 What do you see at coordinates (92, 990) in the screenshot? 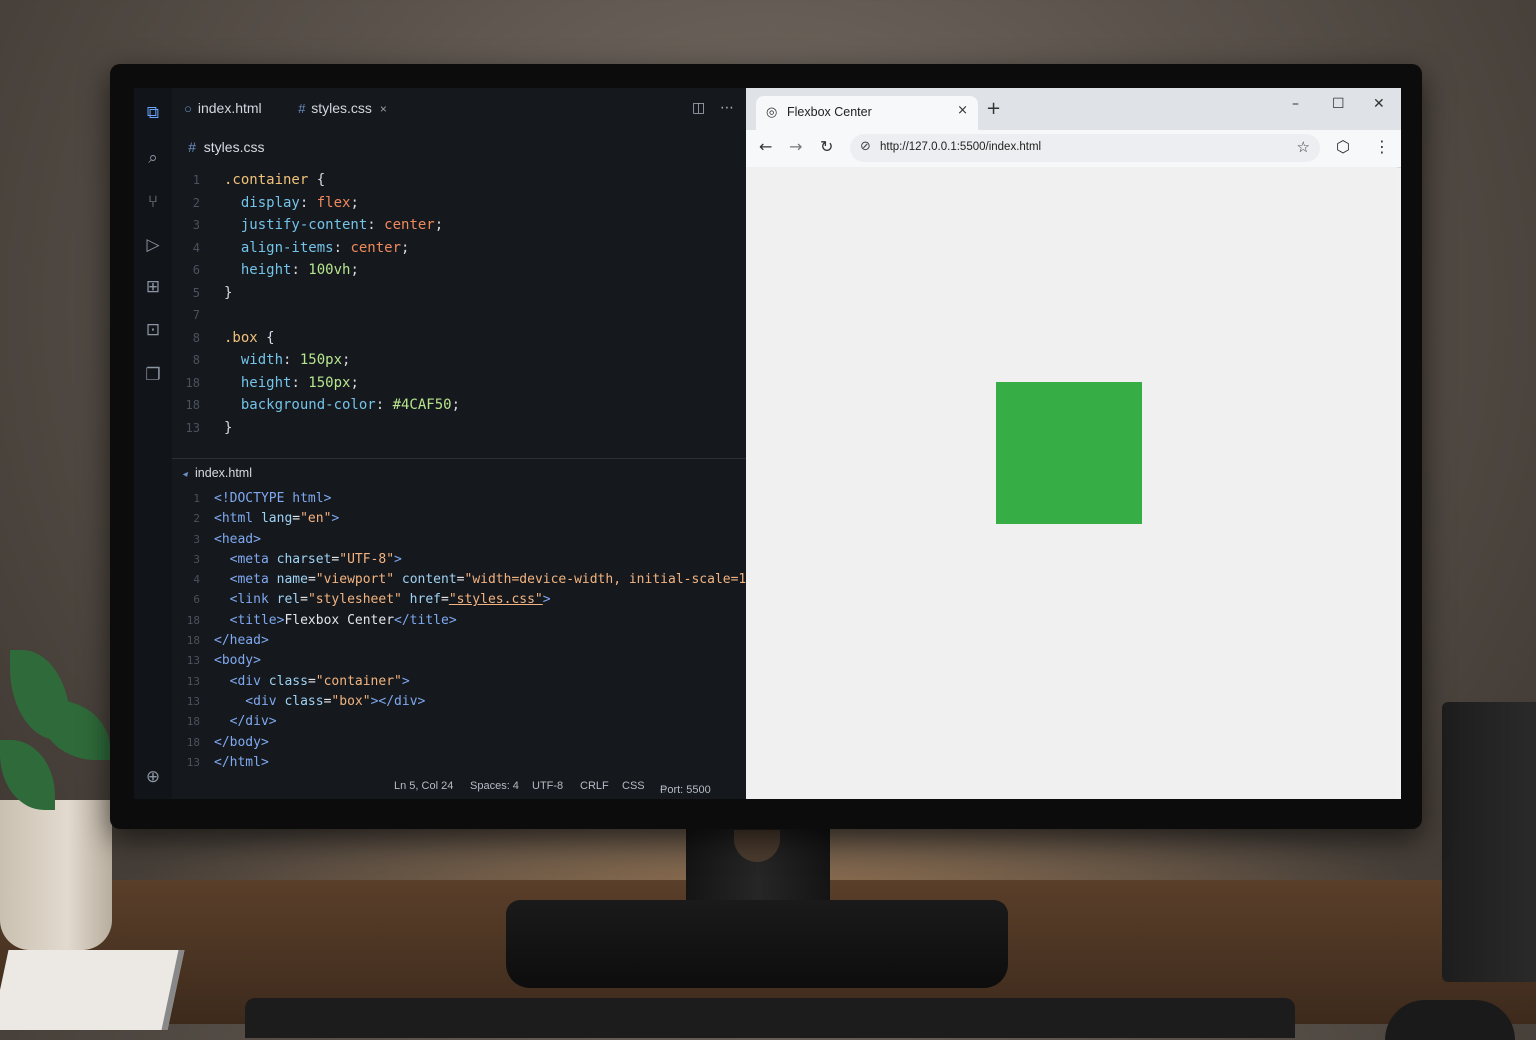
I see `notebook` at bounding box center [92, 990].